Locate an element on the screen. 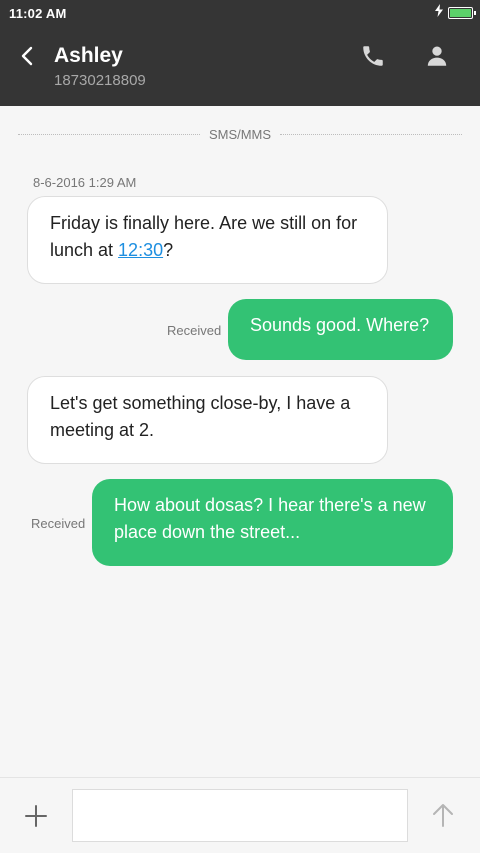  contact-profile-button is located at coordinates (437, 56).